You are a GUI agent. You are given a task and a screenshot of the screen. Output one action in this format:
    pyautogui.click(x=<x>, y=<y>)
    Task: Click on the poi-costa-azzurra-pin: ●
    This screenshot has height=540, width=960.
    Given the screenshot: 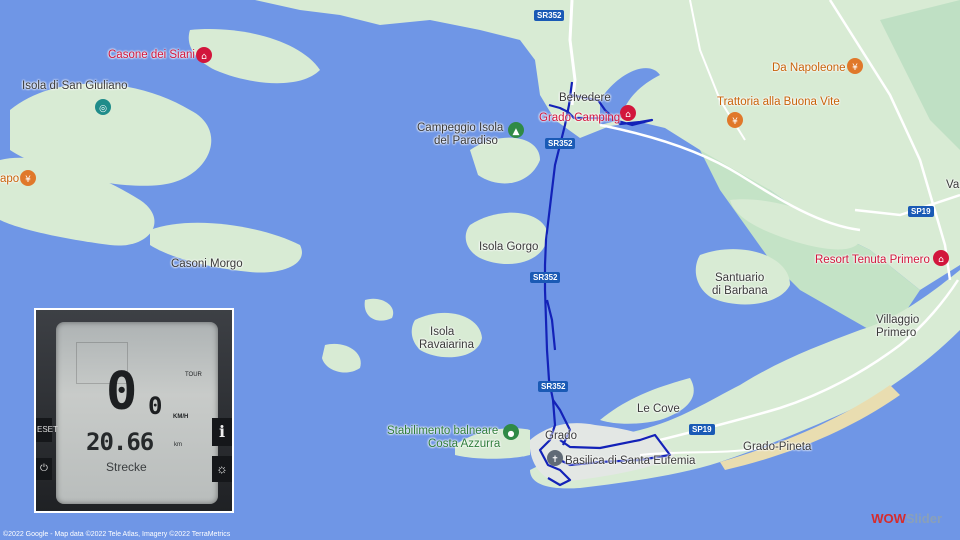 What is the action you would take?
    pyautogui.click(x=511, y=432)
    